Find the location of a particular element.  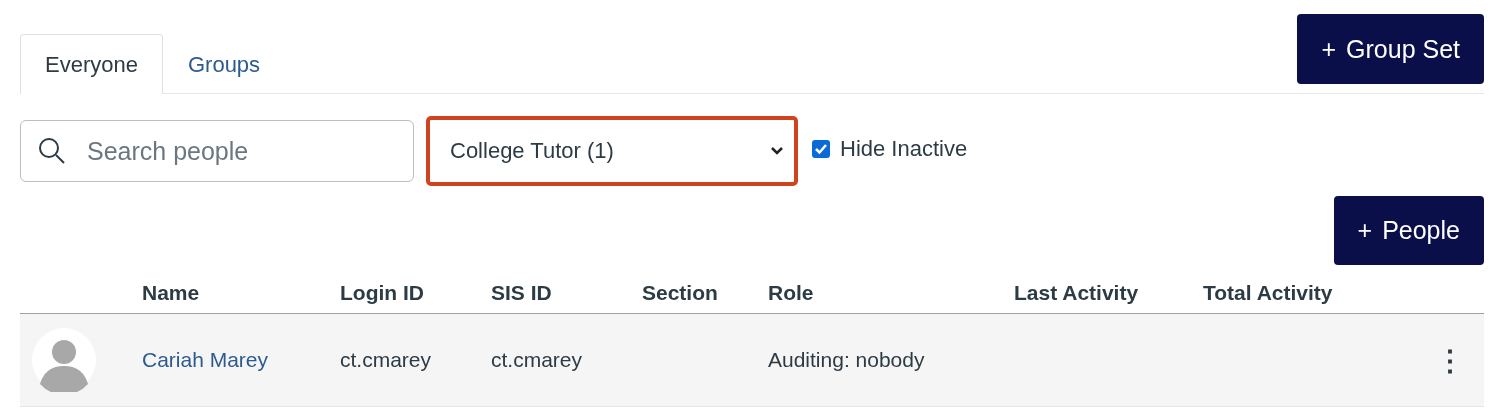

add-people-button: + People is located at coordinates (1408, 230).